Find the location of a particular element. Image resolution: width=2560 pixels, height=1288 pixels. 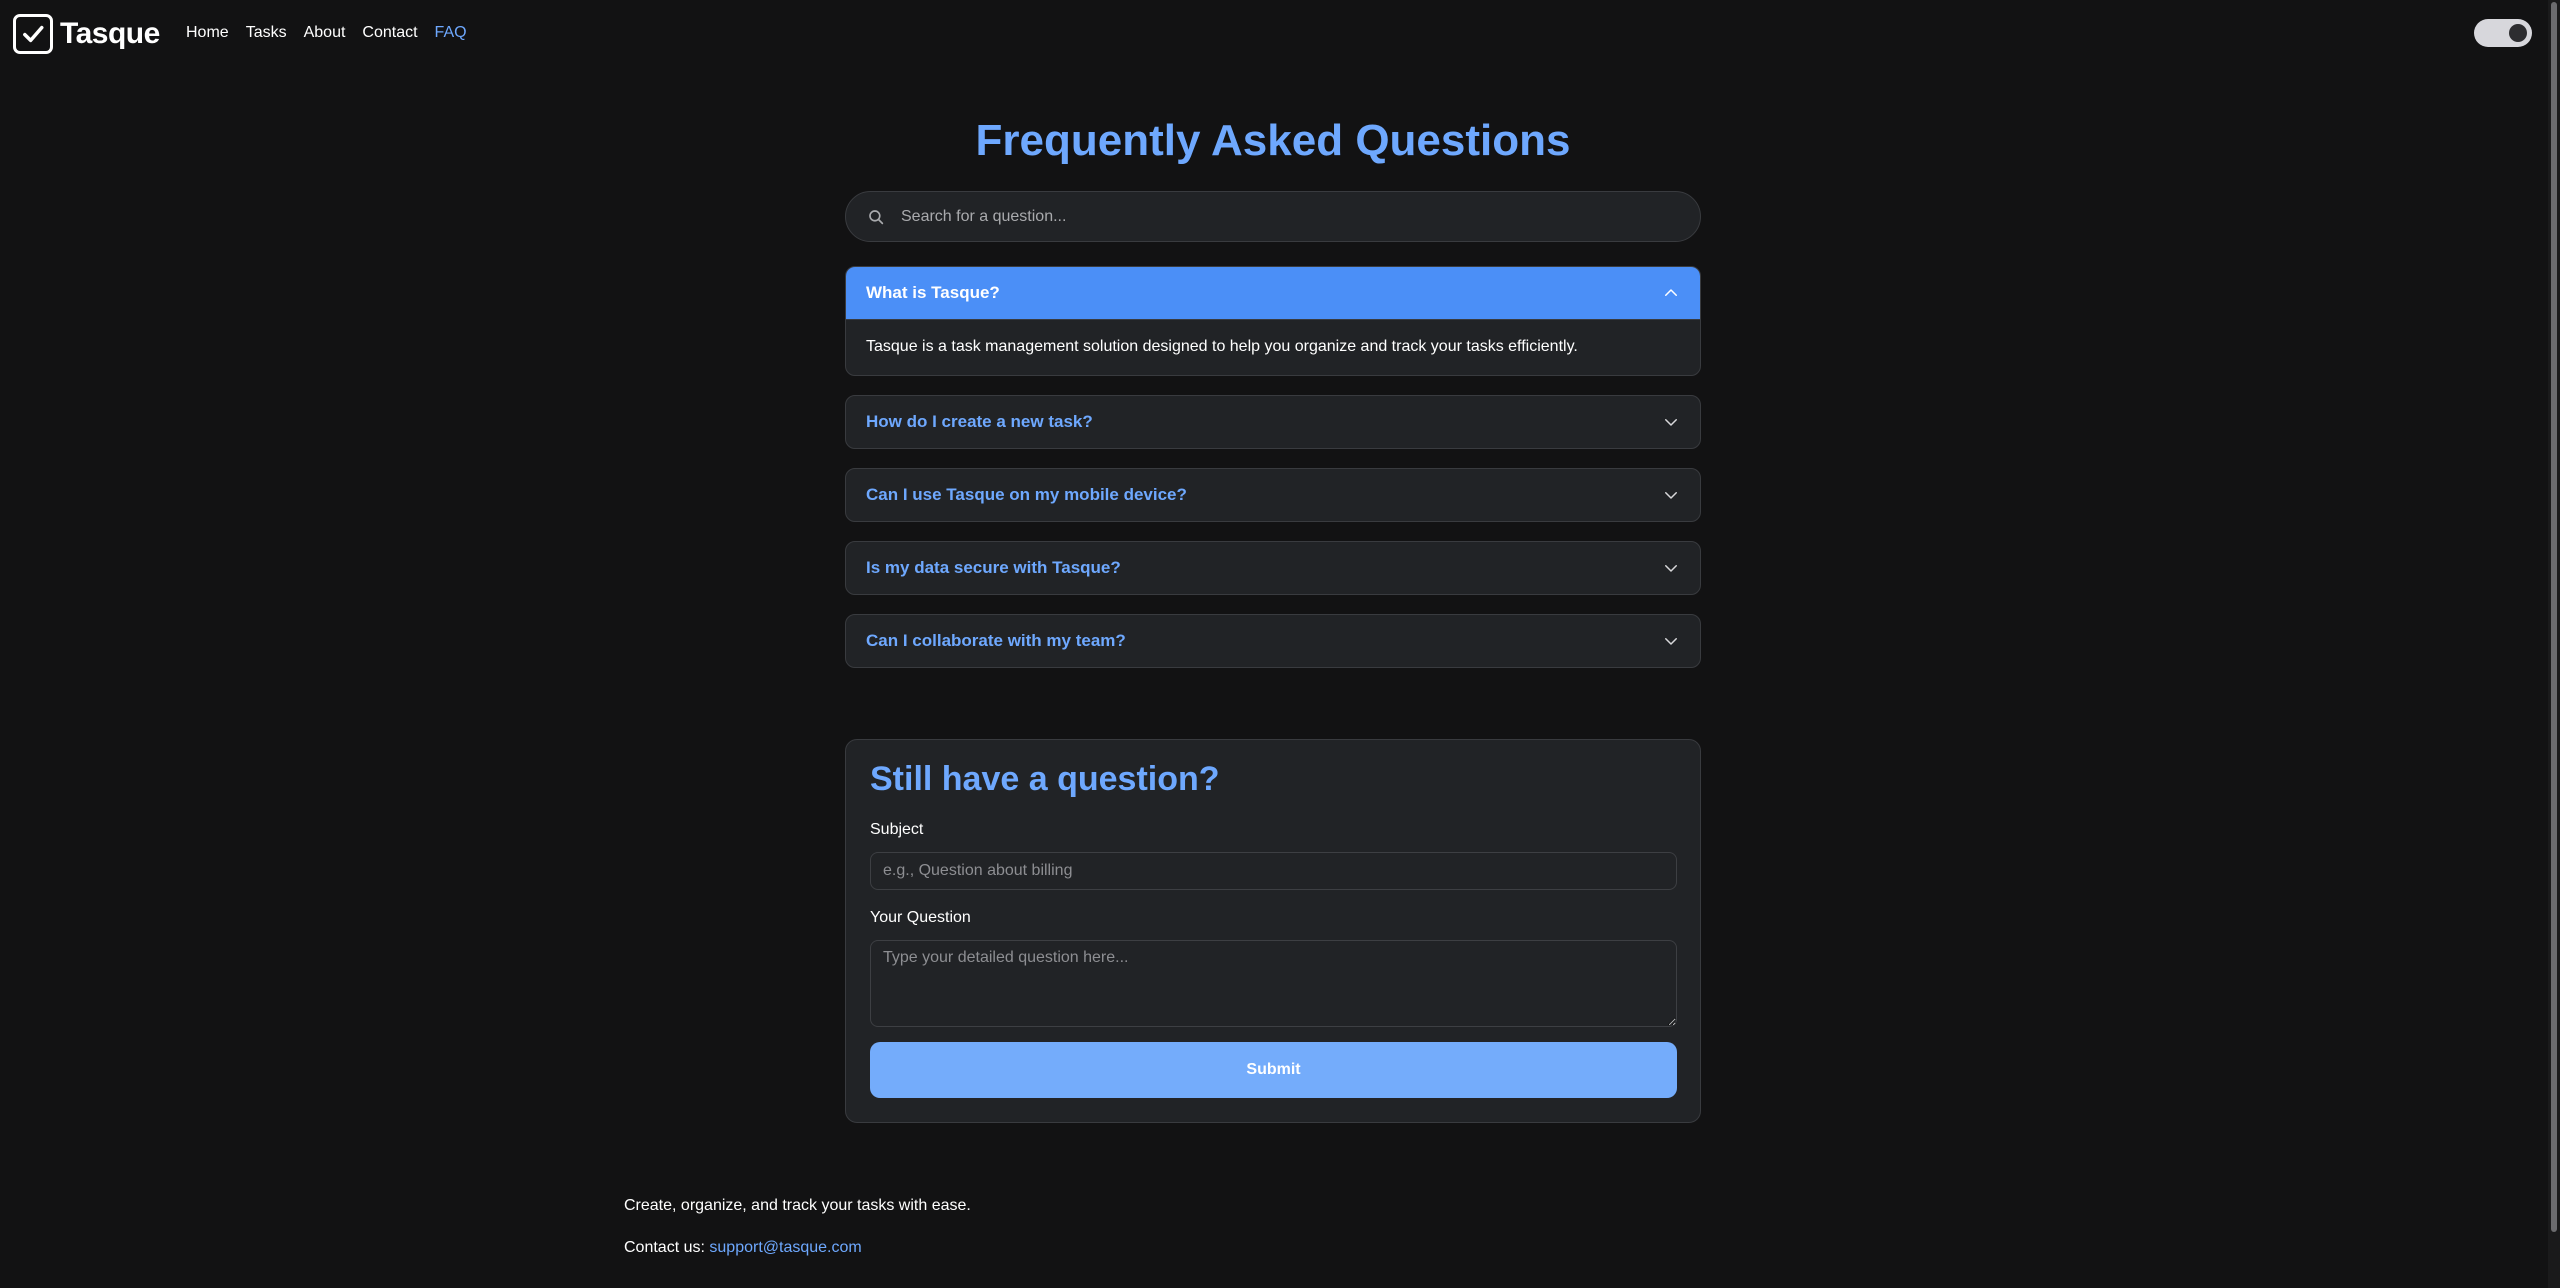

chevron-up-icon is located at coordinates (1671, 292).